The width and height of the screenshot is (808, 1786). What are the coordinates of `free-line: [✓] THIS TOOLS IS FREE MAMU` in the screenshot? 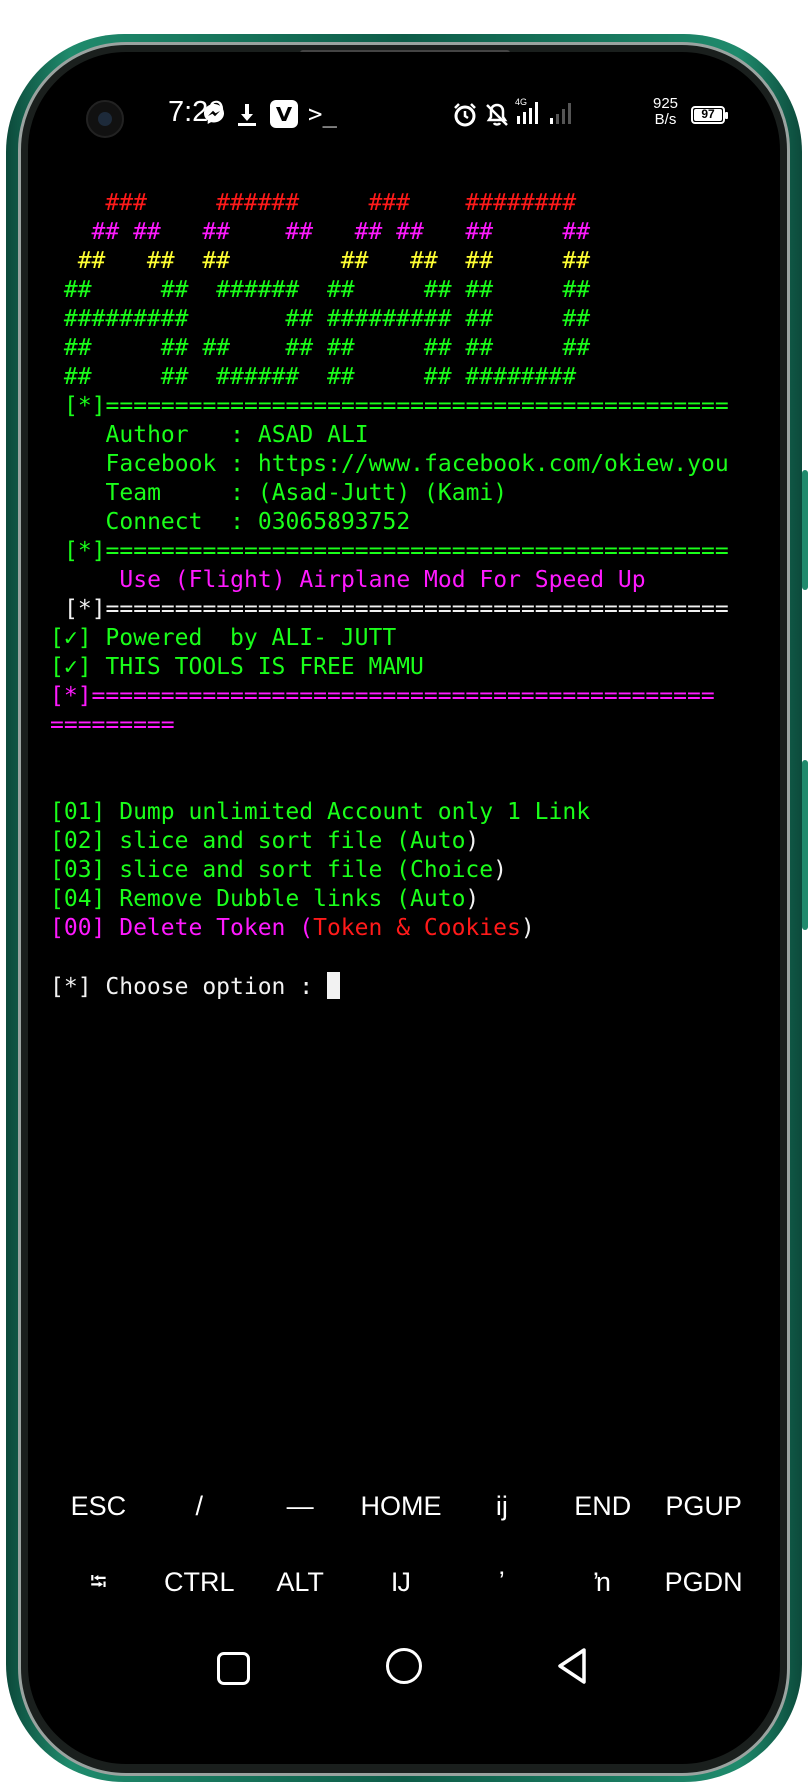 It's located at (237, 667).